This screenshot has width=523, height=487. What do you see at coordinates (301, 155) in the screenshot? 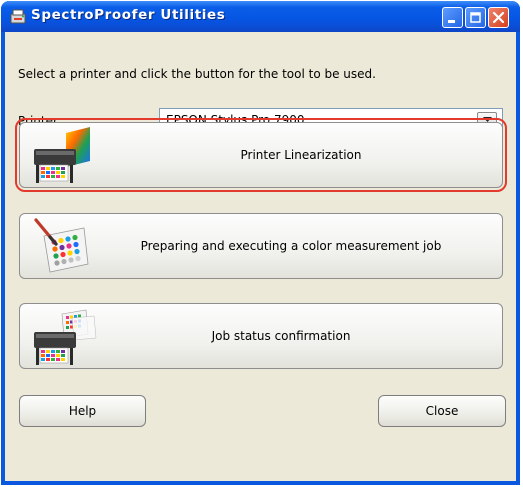
I see `printer-linearization-label: Printer Linearization` at bounding box center [301, 155].